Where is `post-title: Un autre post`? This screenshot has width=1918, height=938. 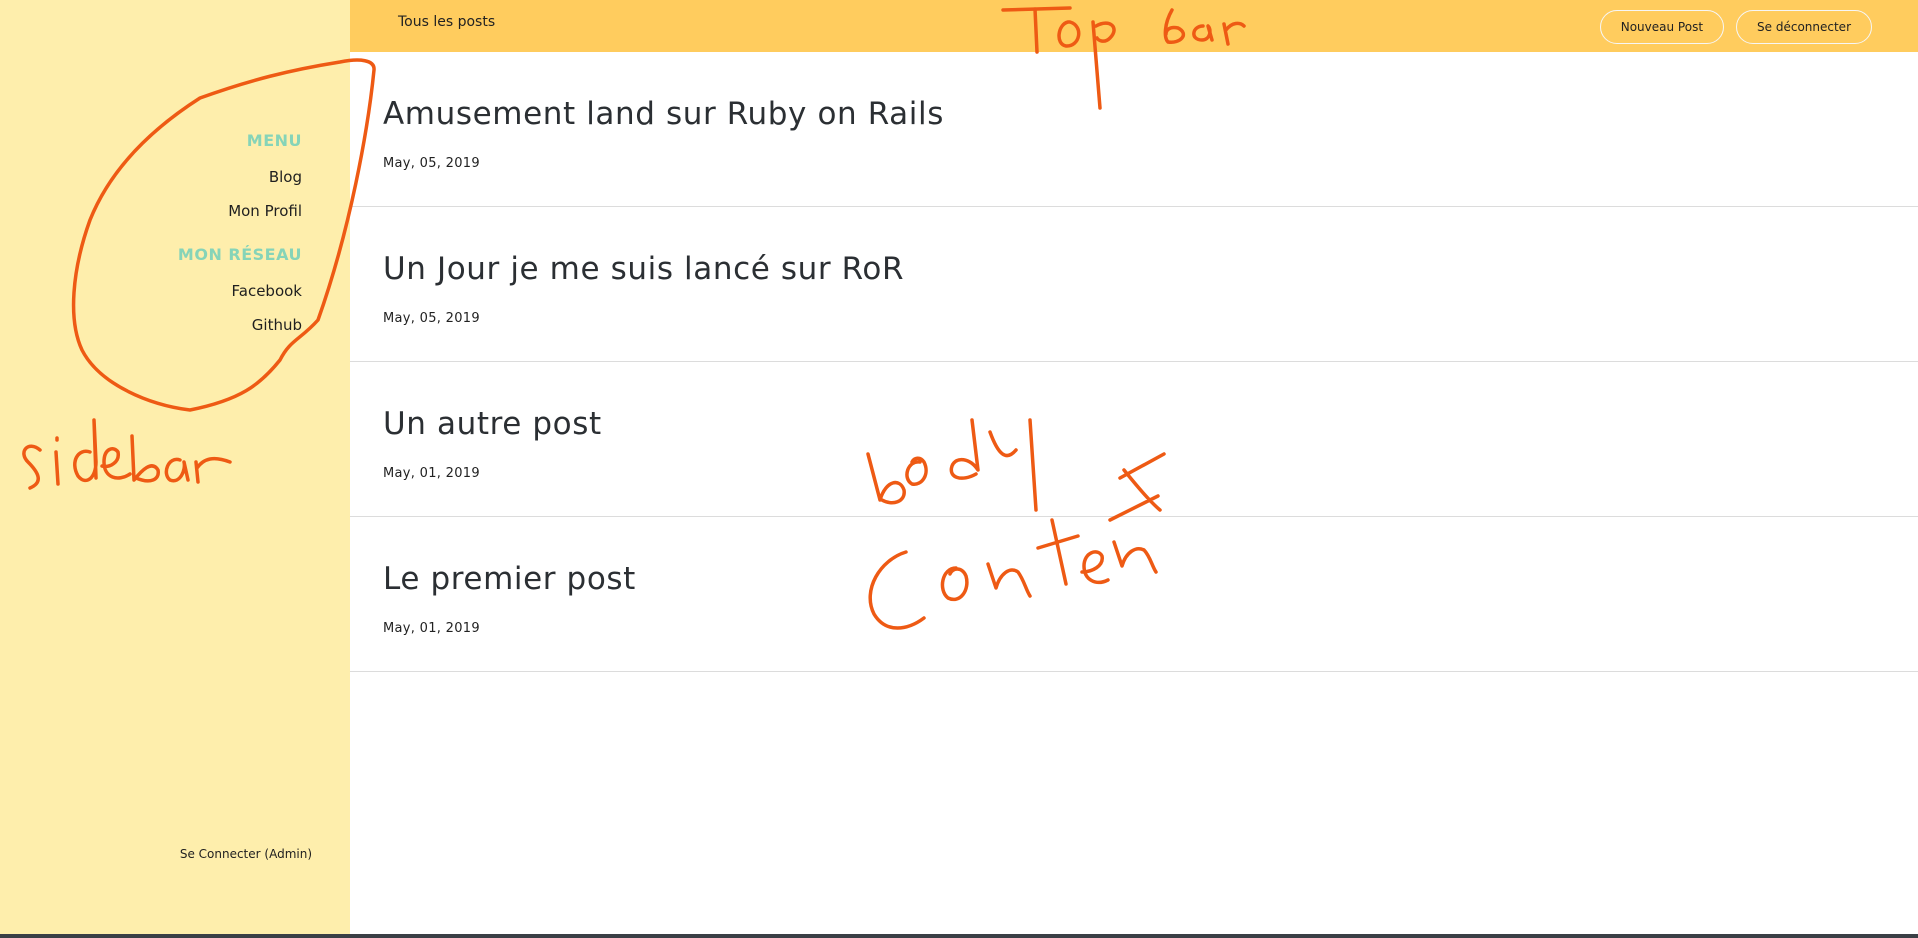 post-title: Un autre post is located at coordinates (492, 424).